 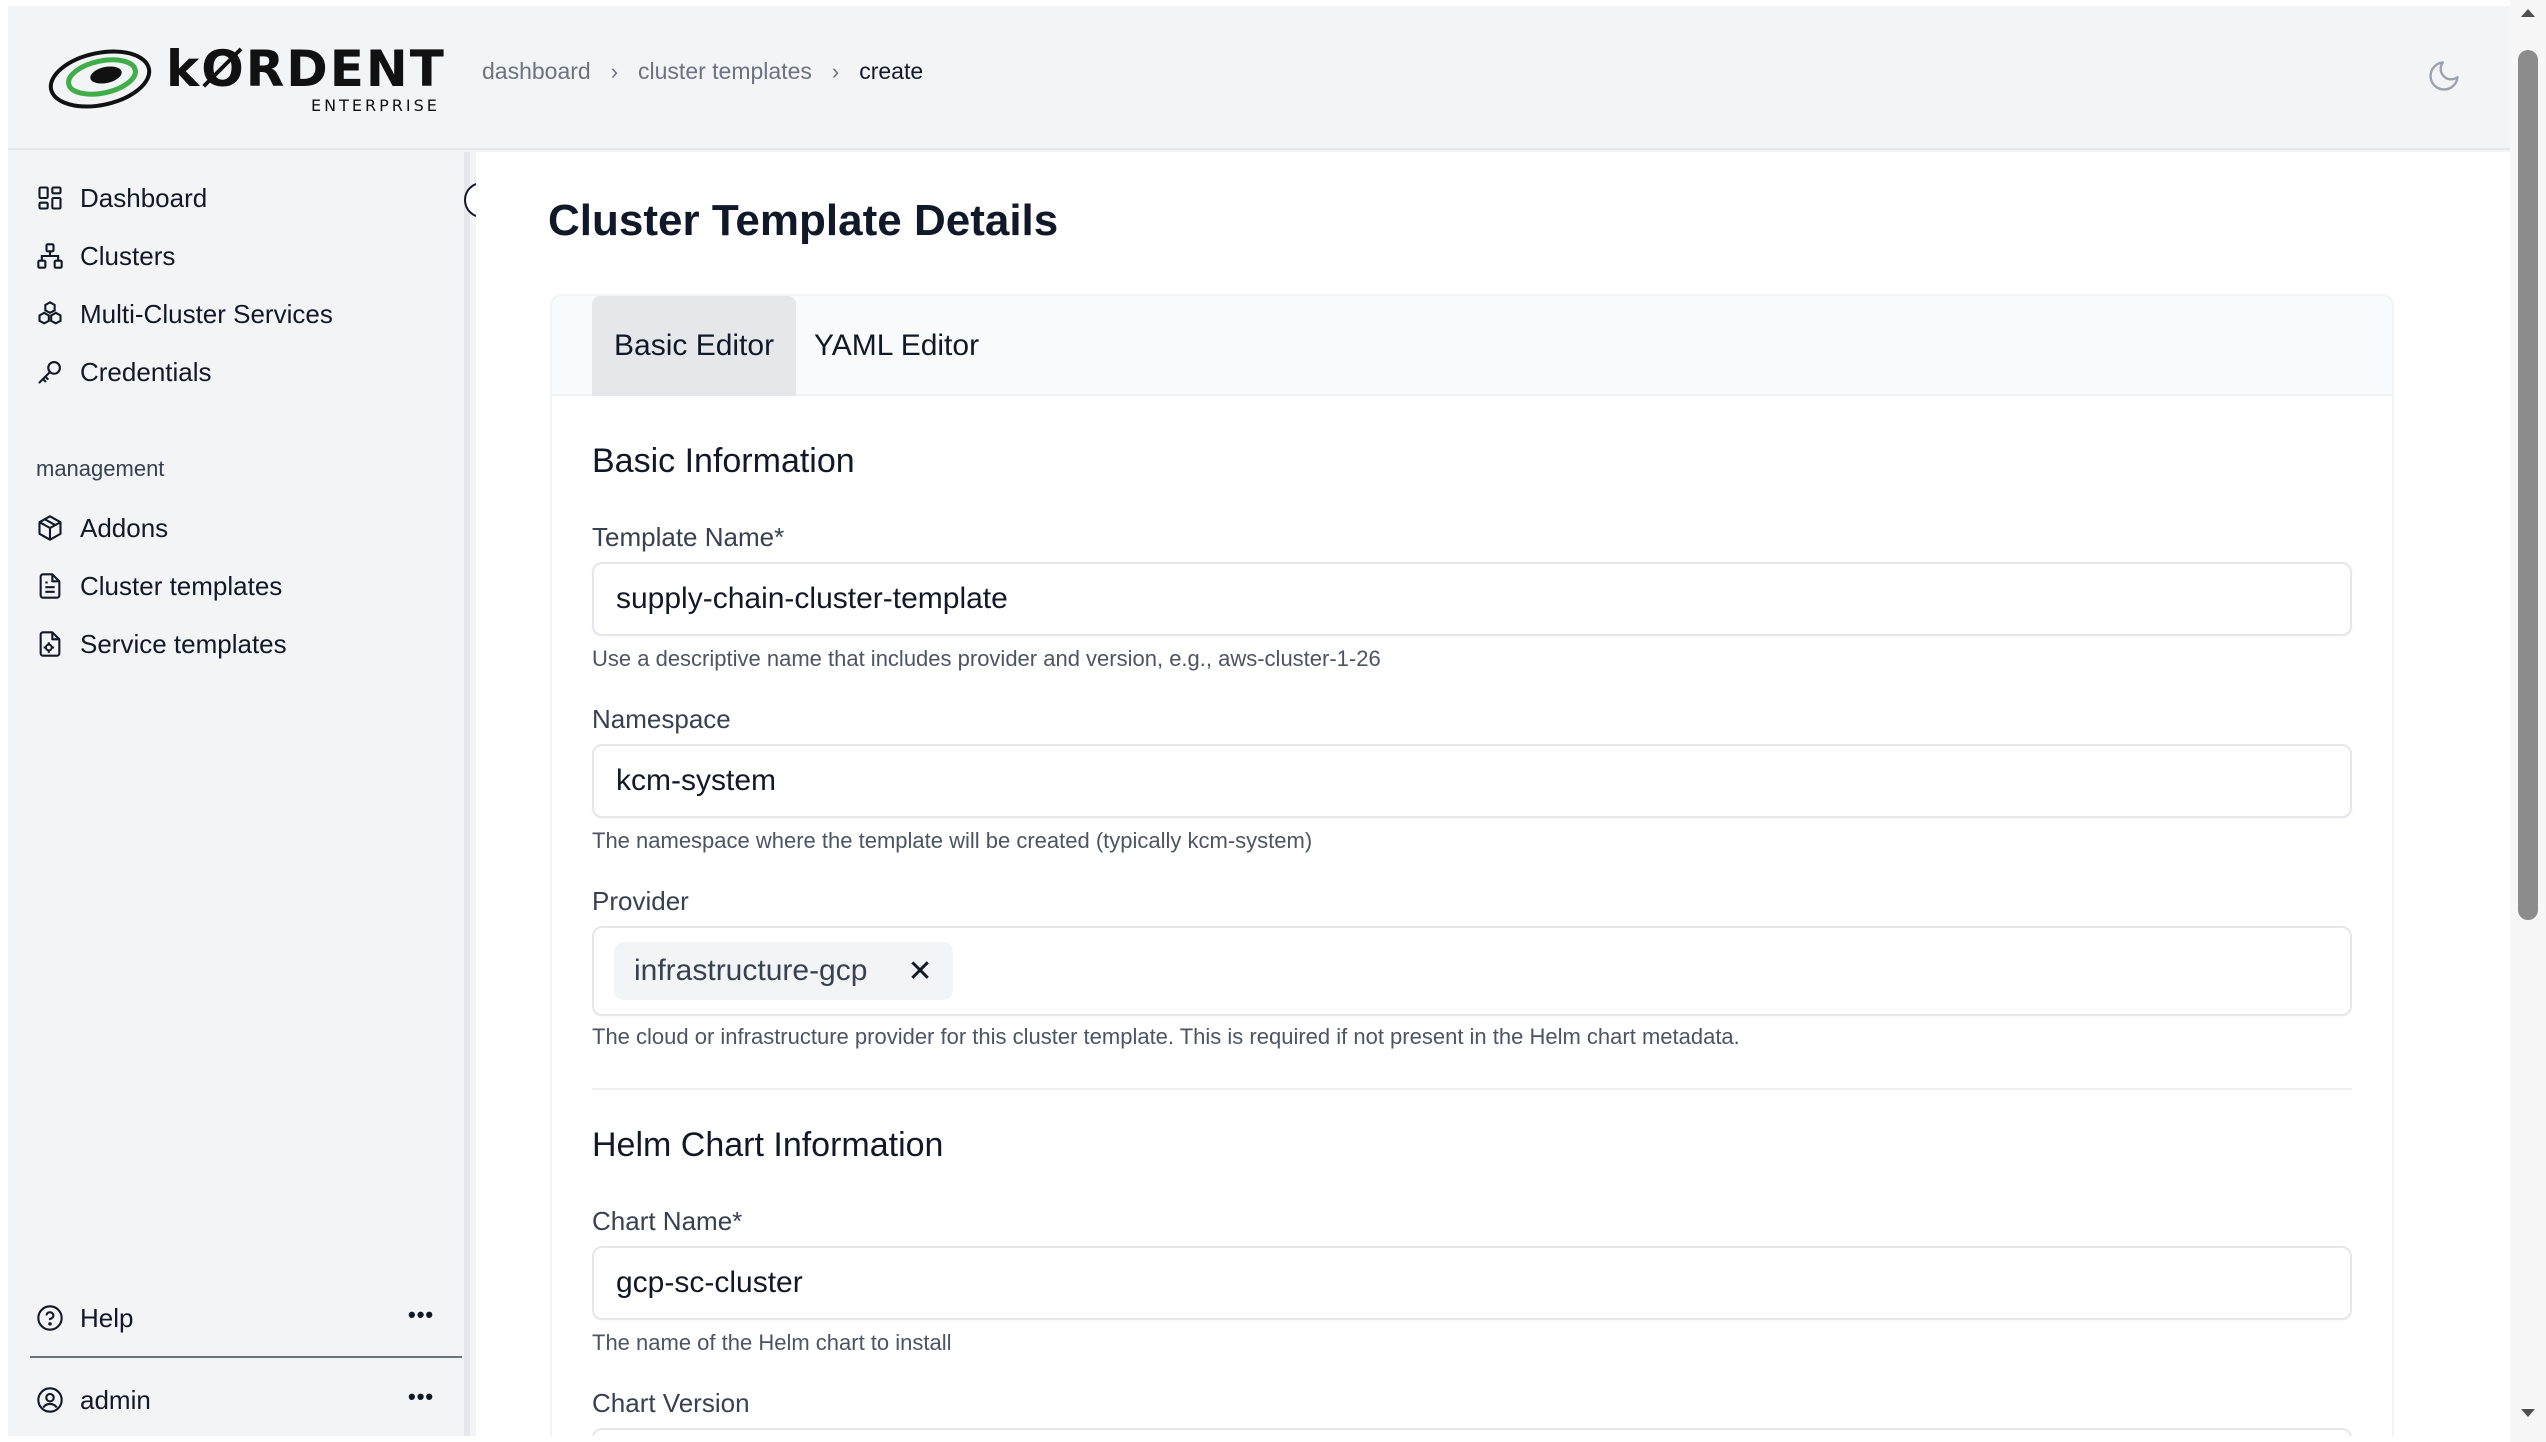 What do you see at coordinates (50, 644) in the screenshot?
I see `file-settings-icon` at bounding box center [50, 644].